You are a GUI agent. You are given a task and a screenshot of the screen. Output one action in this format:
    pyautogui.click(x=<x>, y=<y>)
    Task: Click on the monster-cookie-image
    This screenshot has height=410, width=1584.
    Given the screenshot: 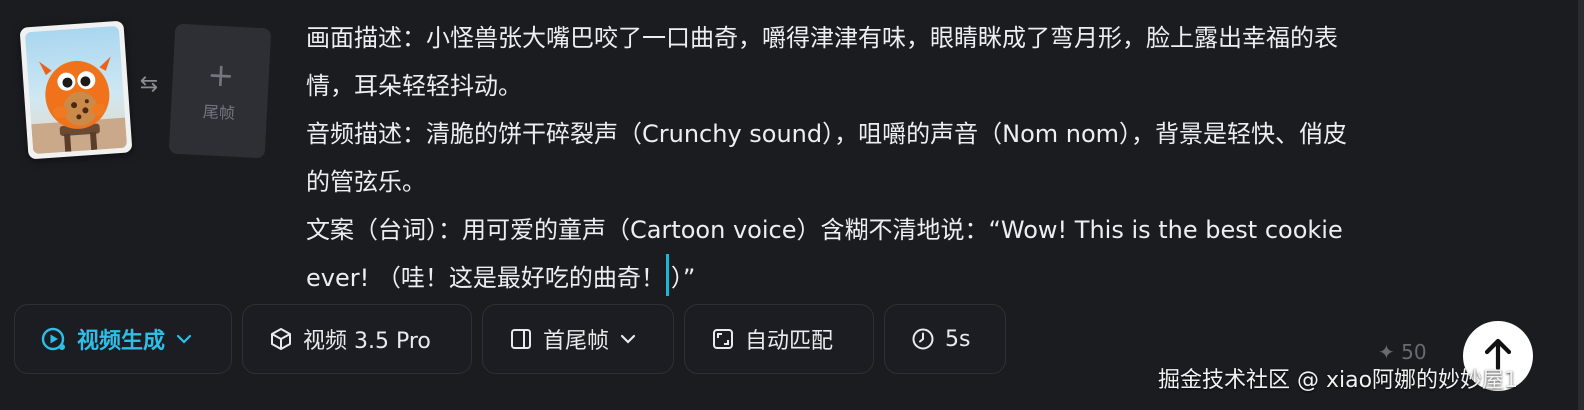 What is the action you would take?
    pyautogui.click(x=76, y=90)
    